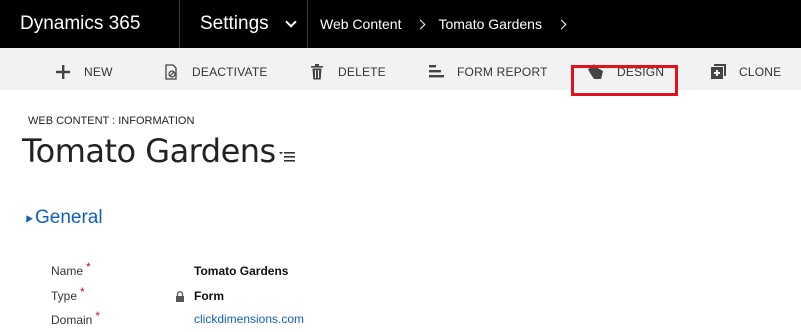  What do you see at coordinates (624, 80) in the screenshot?
I see `design-button-highlight` at bounding box center [624, 80].